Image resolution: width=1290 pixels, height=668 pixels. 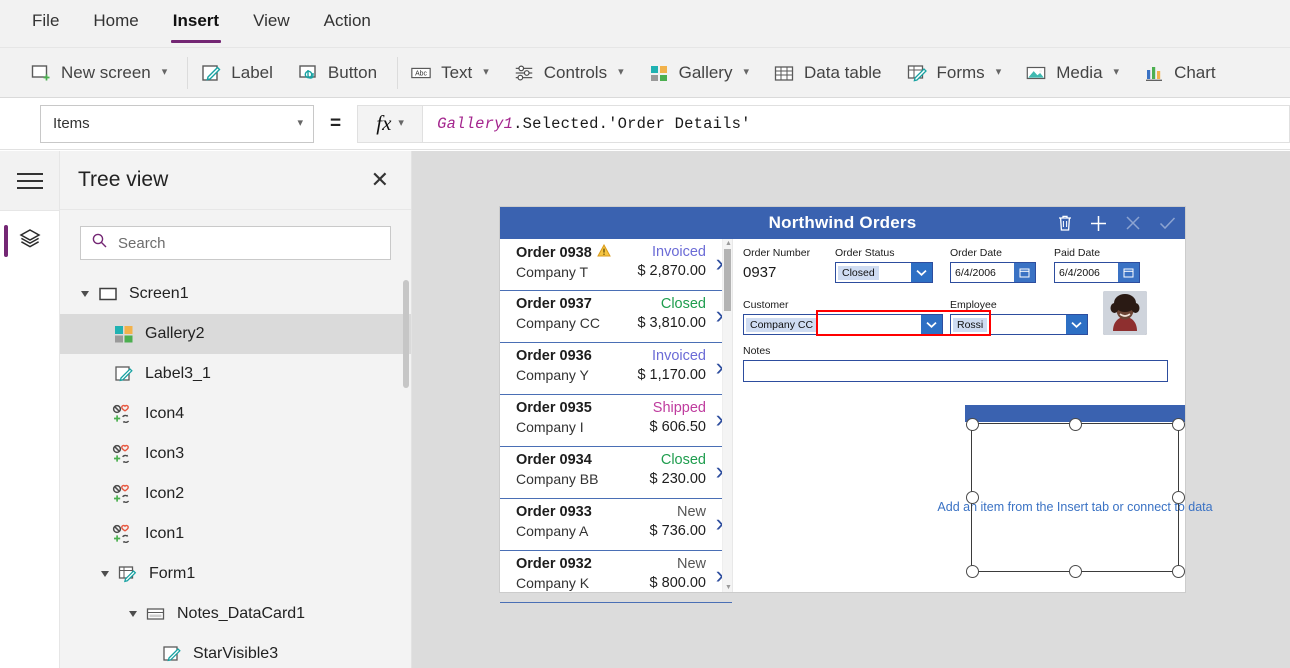 What do you see at coordinates (196, 27) in the screenshot?
I see `menu-item-insert: Insert` at bounding box center [196, 27].